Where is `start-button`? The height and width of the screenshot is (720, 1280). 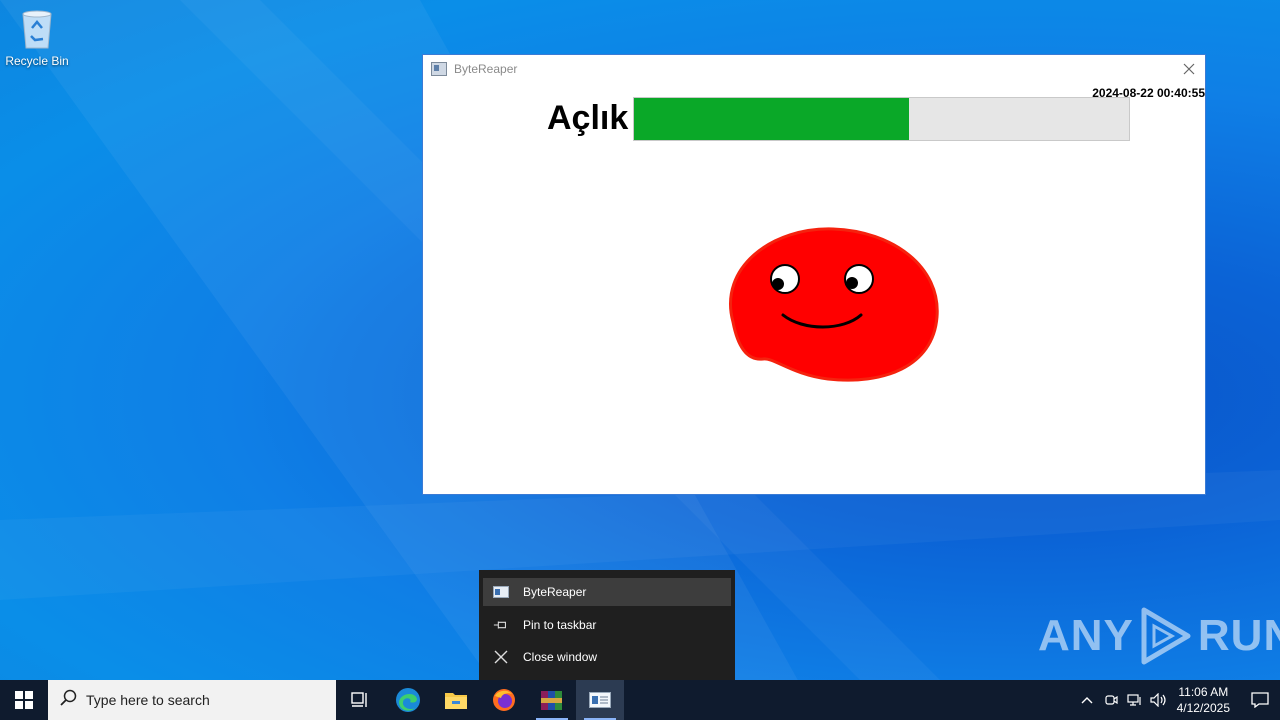 start-button is located at coordinates (24, 700).